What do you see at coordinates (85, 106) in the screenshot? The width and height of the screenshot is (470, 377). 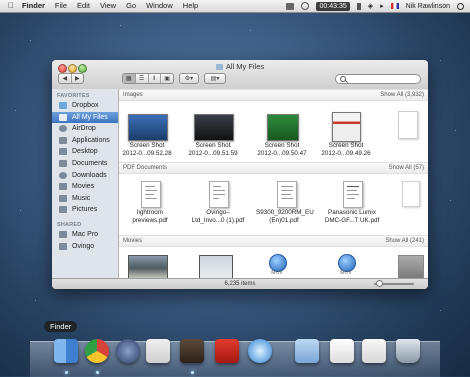 I see `sidebar-item-dropbox: Dropbox` at bounding box center [85, 106].